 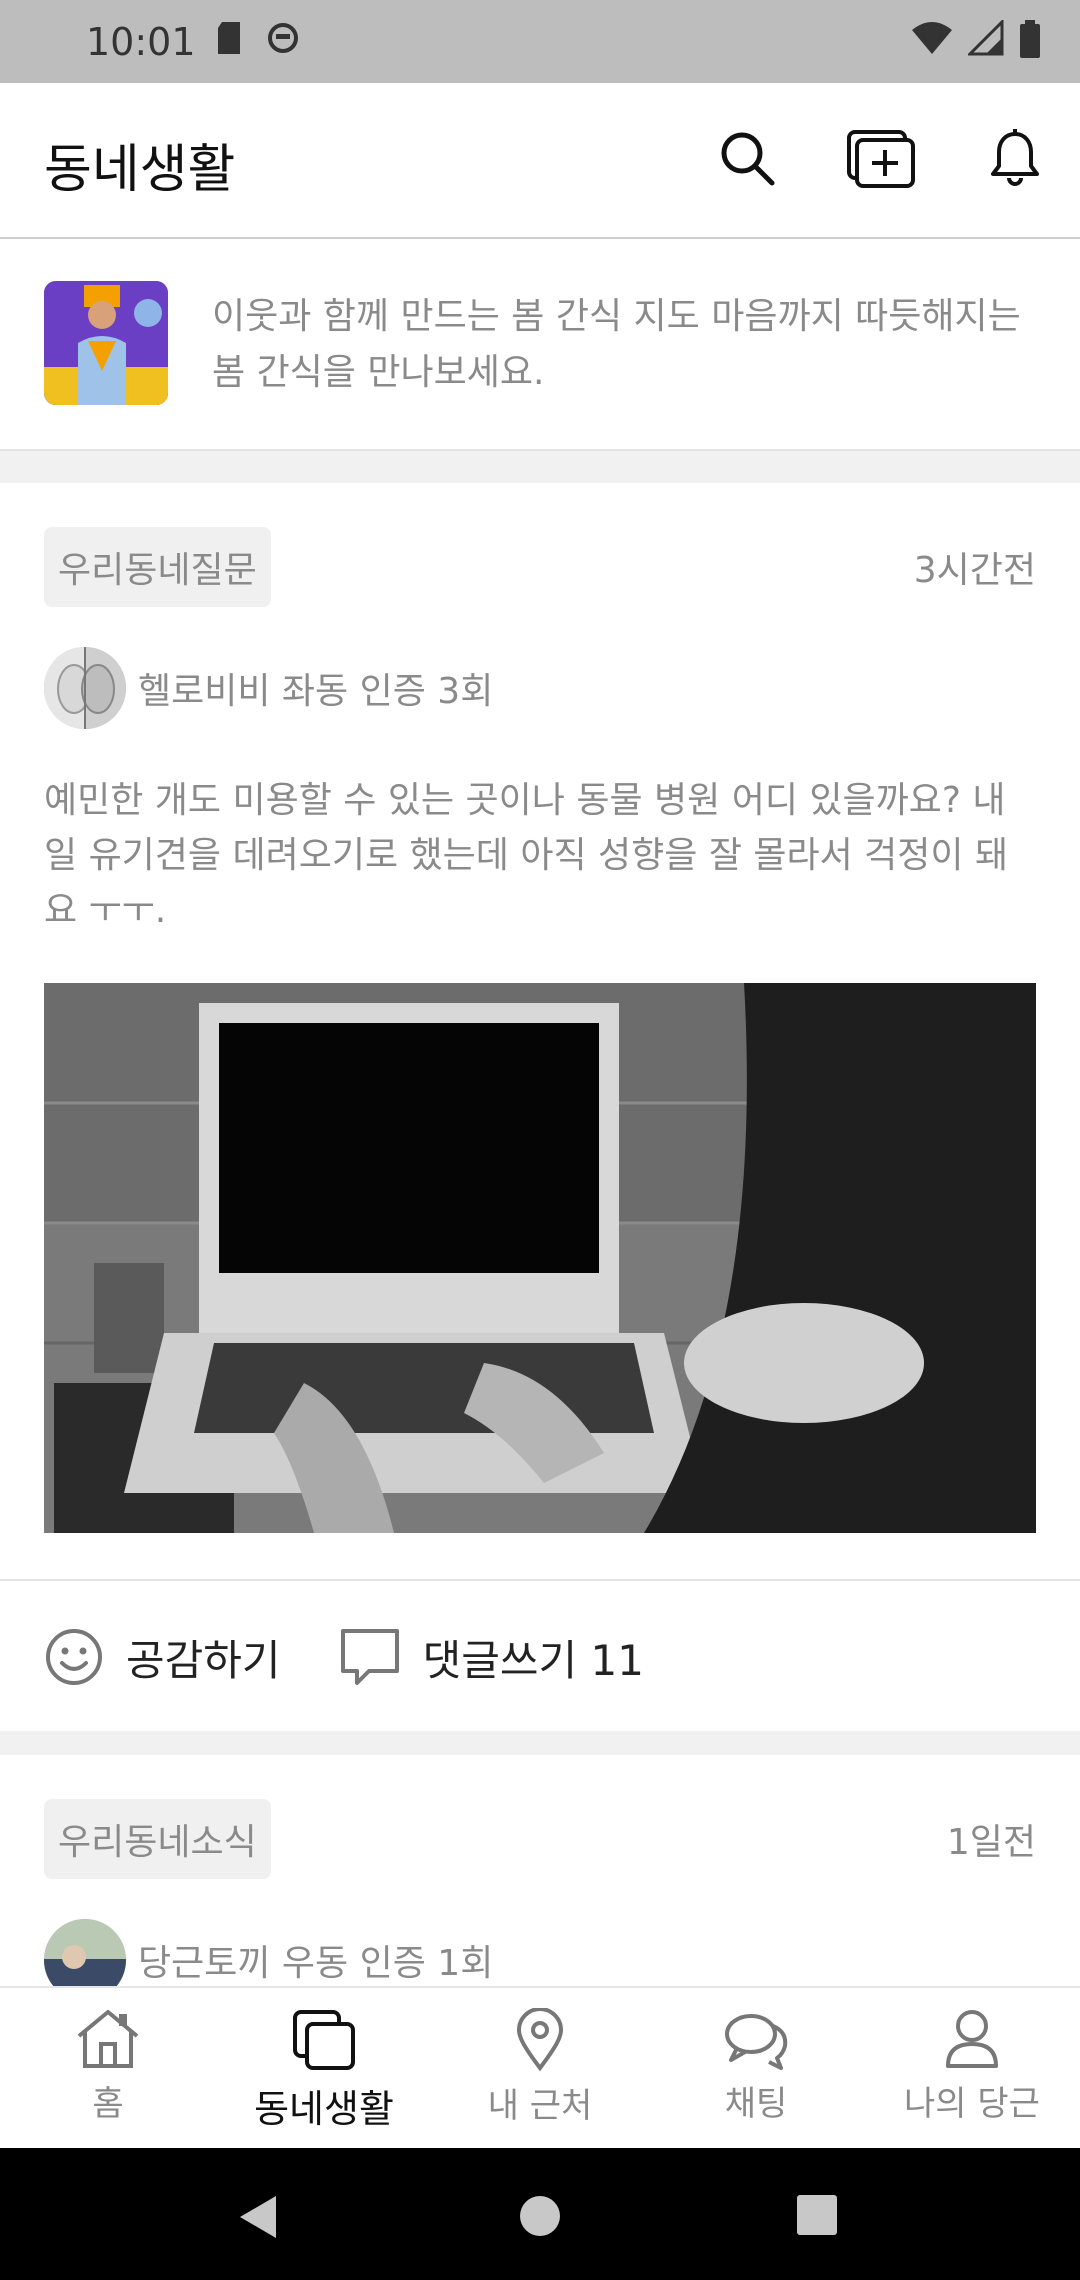 I want to click on battery-icon, so click(x=1030, y=39).